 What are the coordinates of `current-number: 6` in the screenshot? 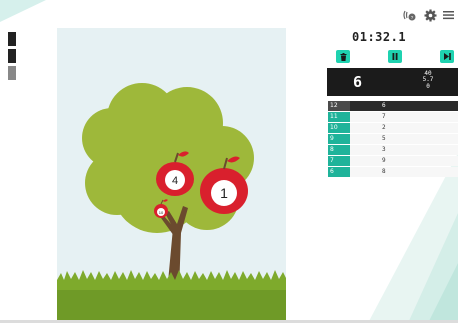 It's located at (358, 82).